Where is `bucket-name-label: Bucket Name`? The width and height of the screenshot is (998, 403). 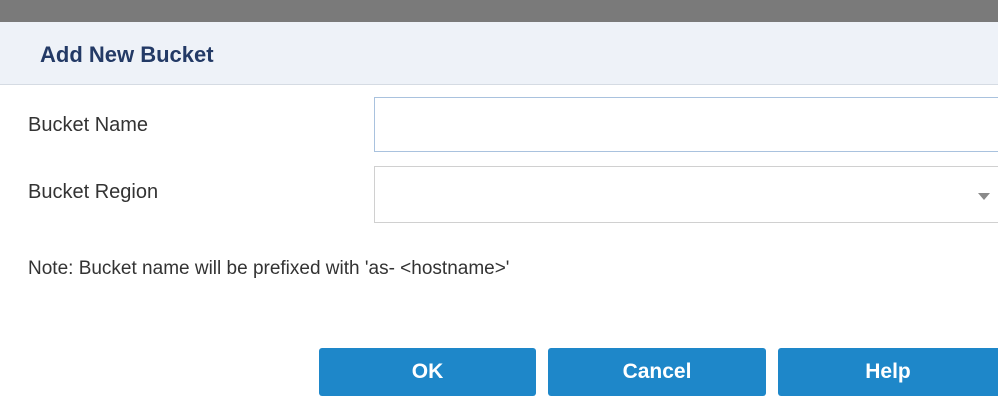
bucket-name-label: Bucket Name is located at coordinates (88, 125).